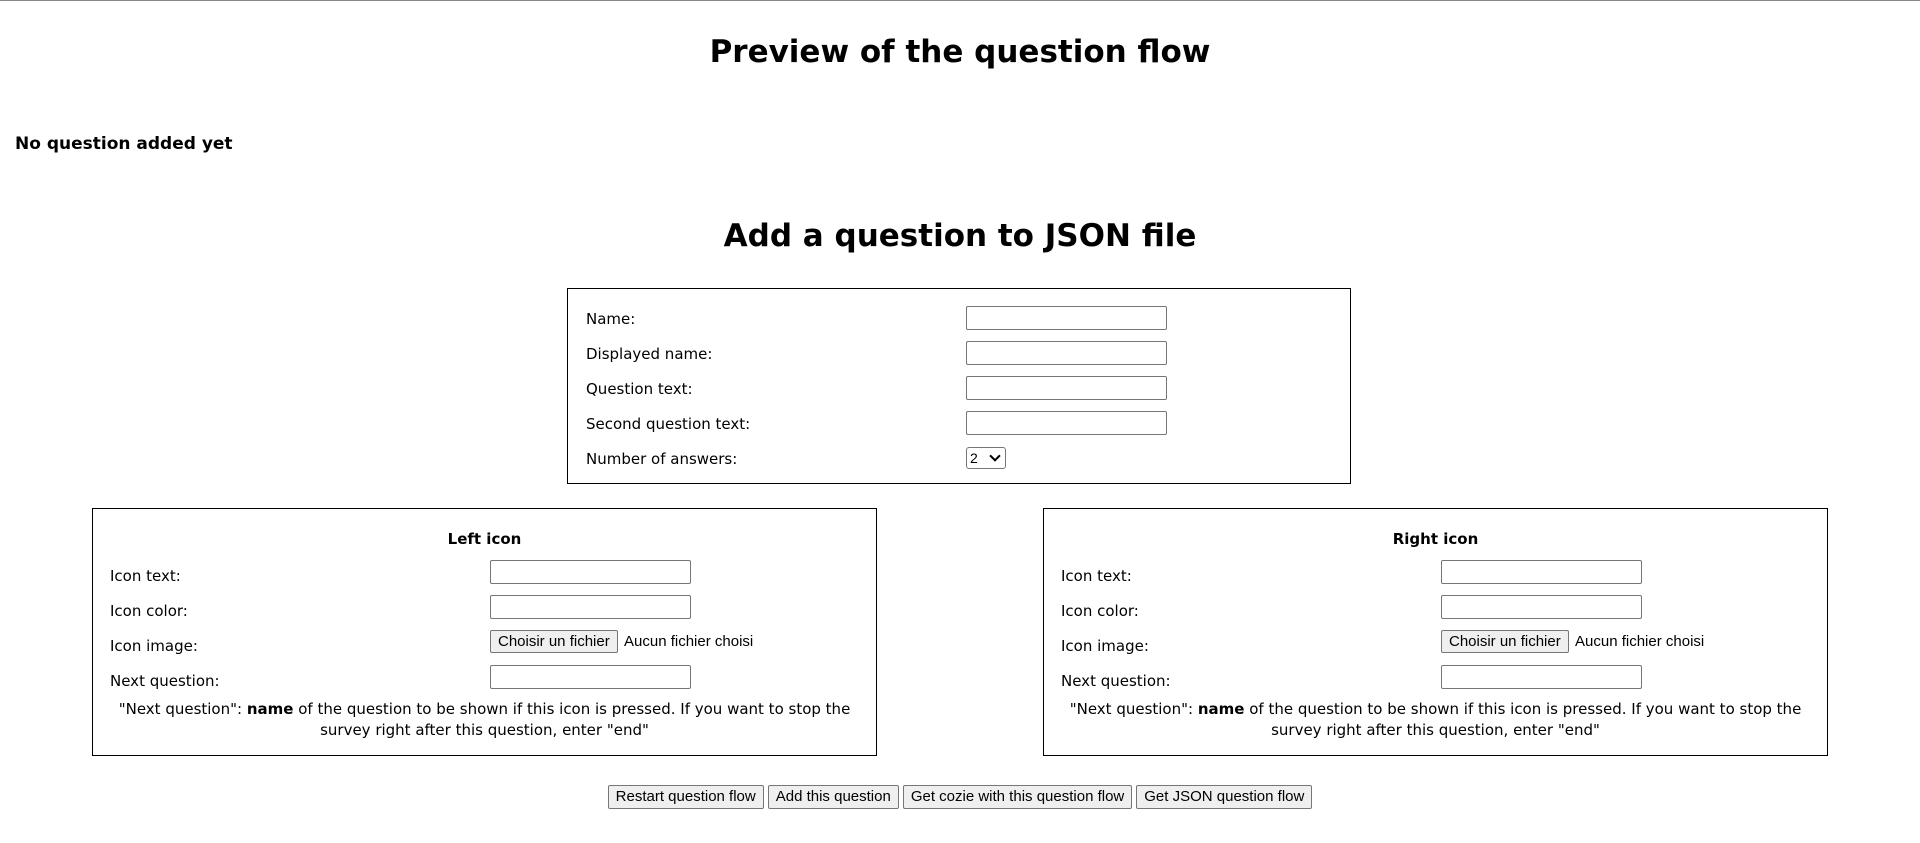  What do you see at coordinates (1541, 572) in the screenshot?
I see `right-icon-text-input` at bounding box center [1541, 572].